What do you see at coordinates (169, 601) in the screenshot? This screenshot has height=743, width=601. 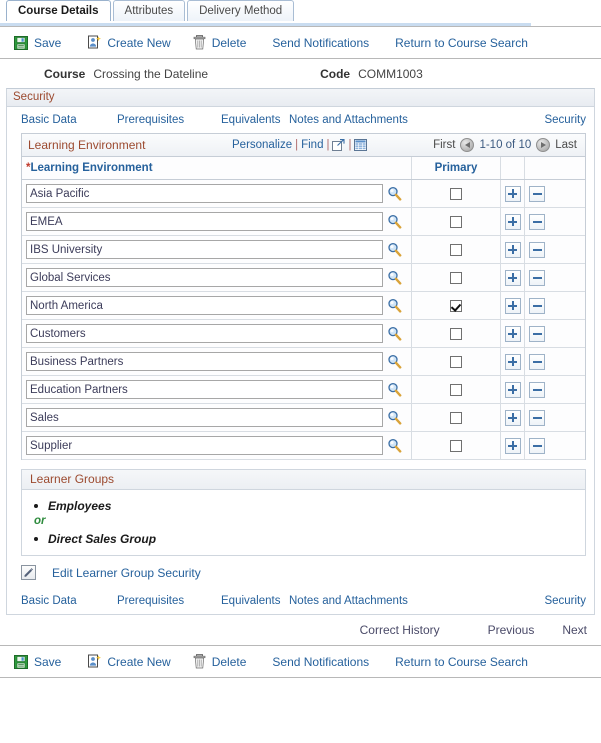 I see `link-prerequisites-bottom: Prerequisites` at bounding box center [169, 601].